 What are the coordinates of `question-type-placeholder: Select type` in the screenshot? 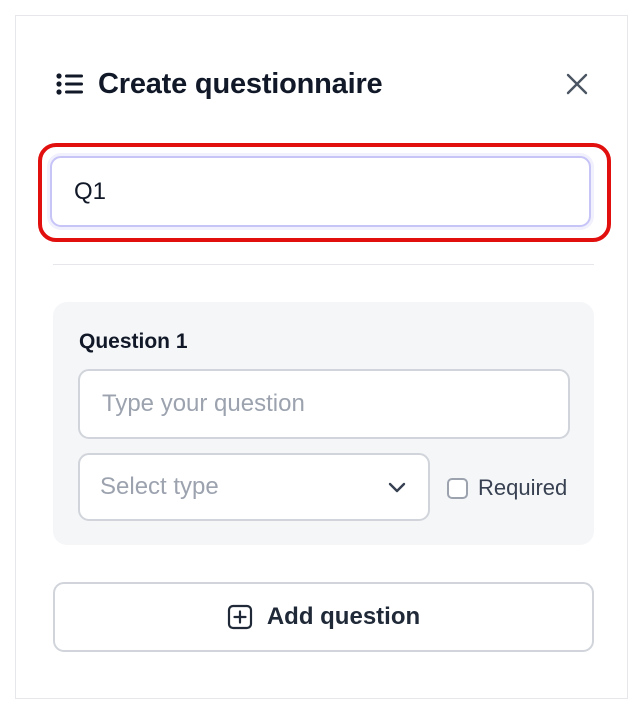 It's located at (159, 486).